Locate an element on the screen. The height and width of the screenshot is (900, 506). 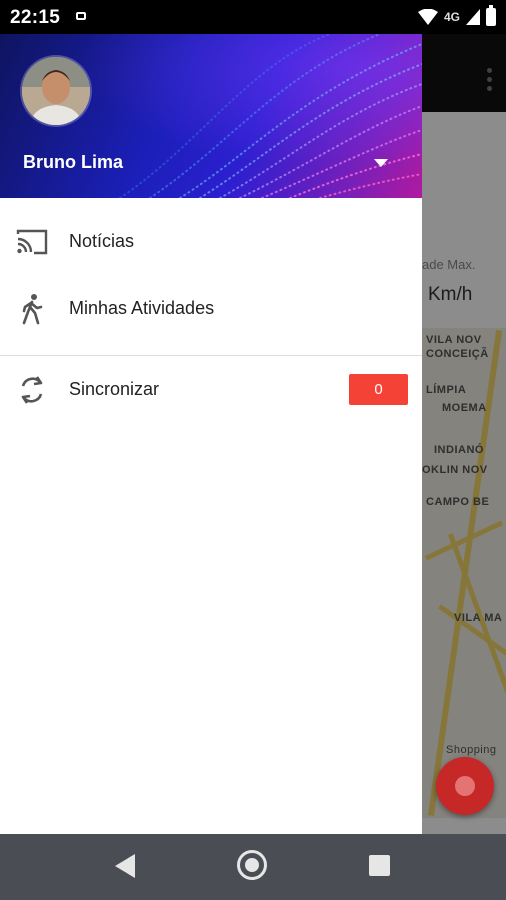
account-dropdown-icon is located at coordinates (381, 163).